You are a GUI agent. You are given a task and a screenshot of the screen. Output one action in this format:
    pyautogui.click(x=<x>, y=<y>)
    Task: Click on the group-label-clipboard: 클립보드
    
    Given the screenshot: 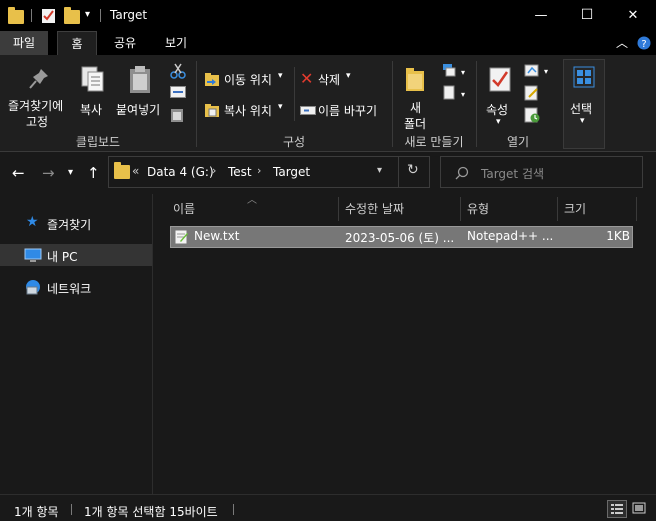 What is the action you would take?
    pyautogui.click(x=98, y=142)
    